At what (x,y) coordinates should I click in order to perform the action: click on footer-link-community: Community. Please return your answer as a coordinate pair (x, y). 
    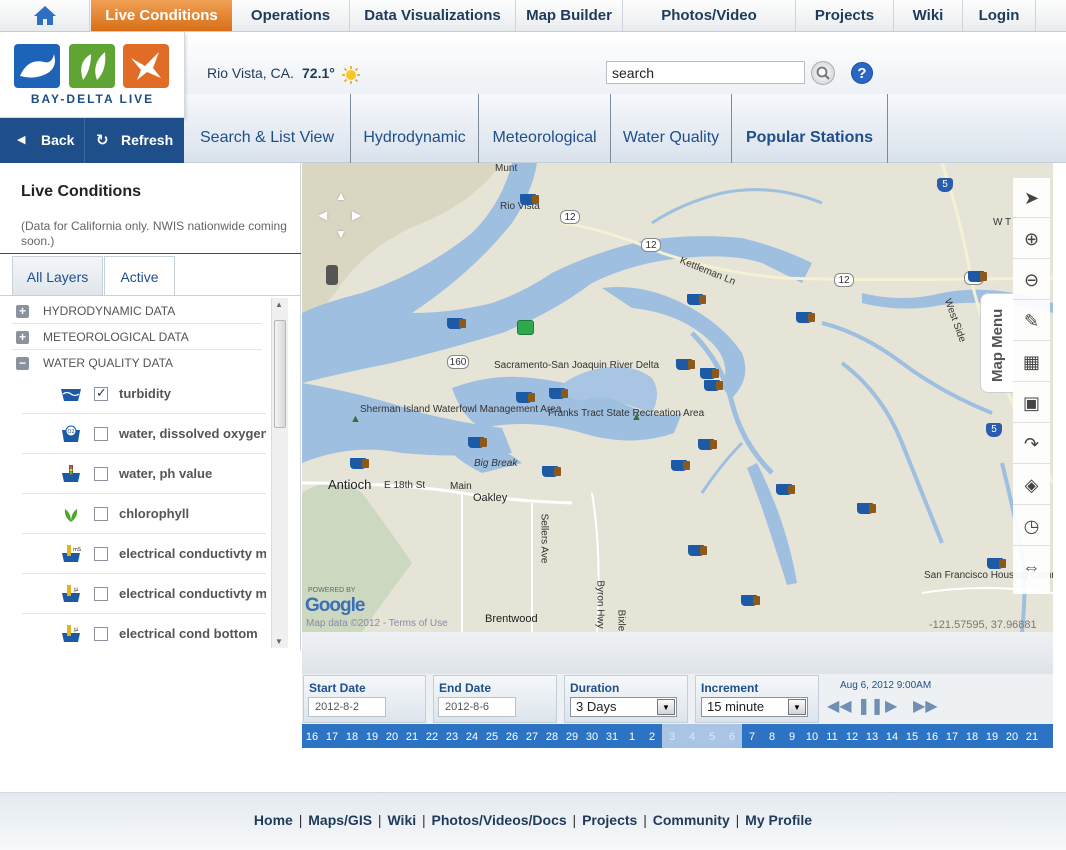
    Looking at the image, I should click on (691, 820).